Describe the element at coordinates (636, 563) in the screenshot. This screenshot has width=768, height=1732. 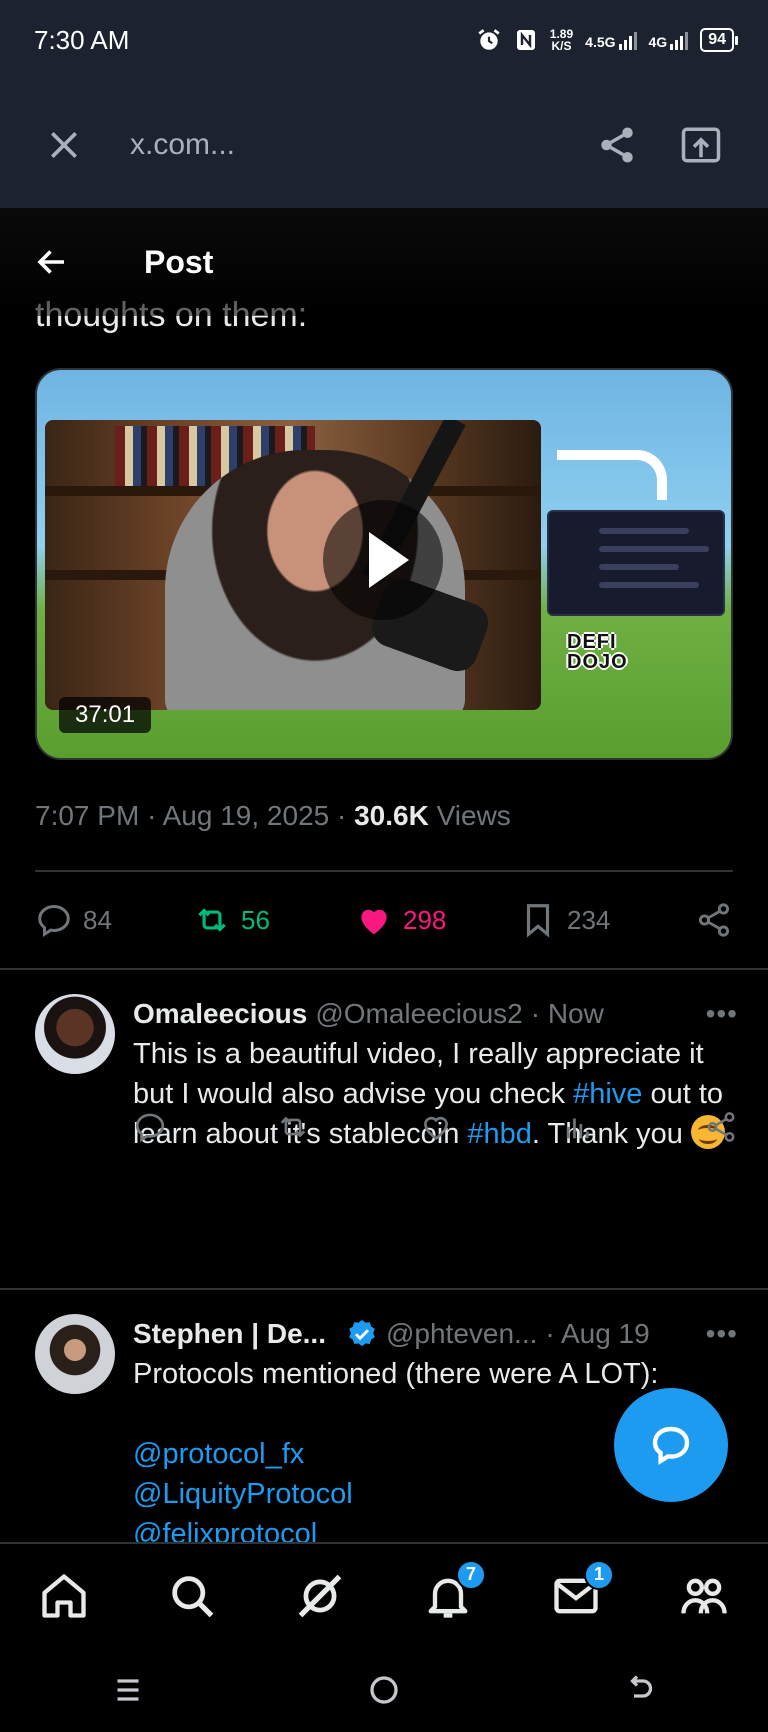
I see `video-dashboard-thumbnail` at that location.